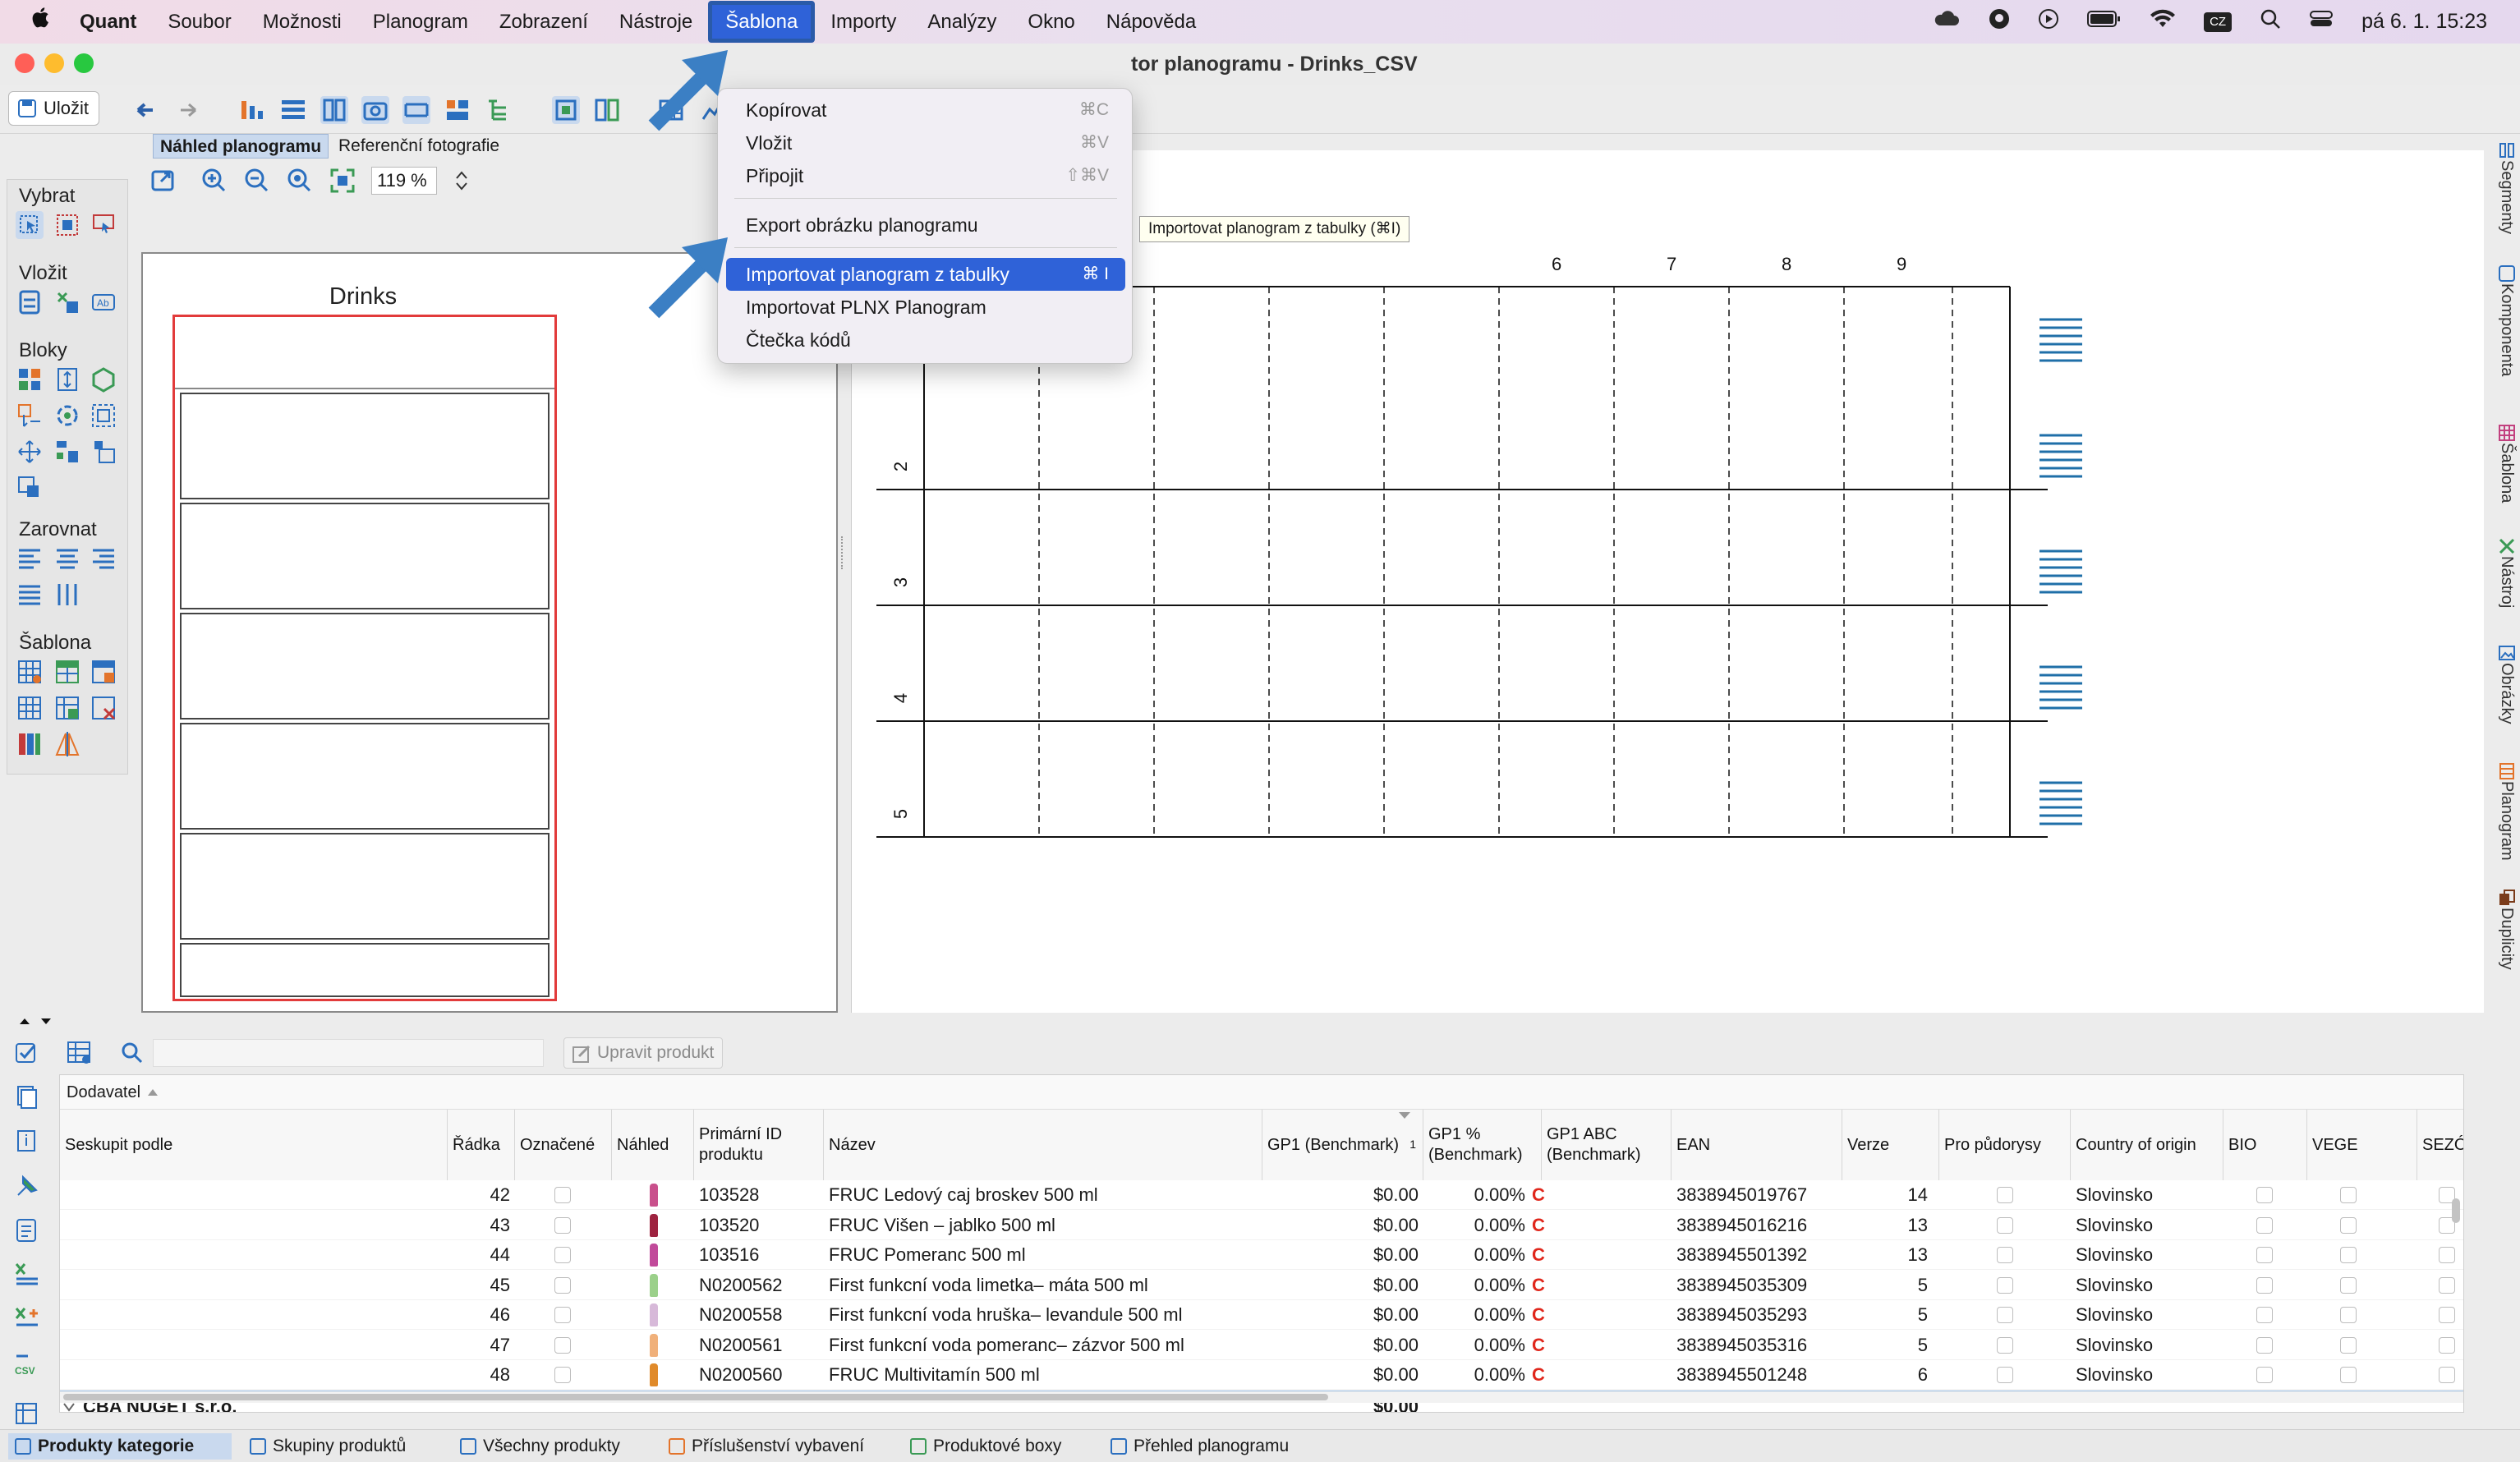 This screenshot has height=1462, width=2520. I want to click on side-tab-komponenta: Komponenta, so click(2502, 320).